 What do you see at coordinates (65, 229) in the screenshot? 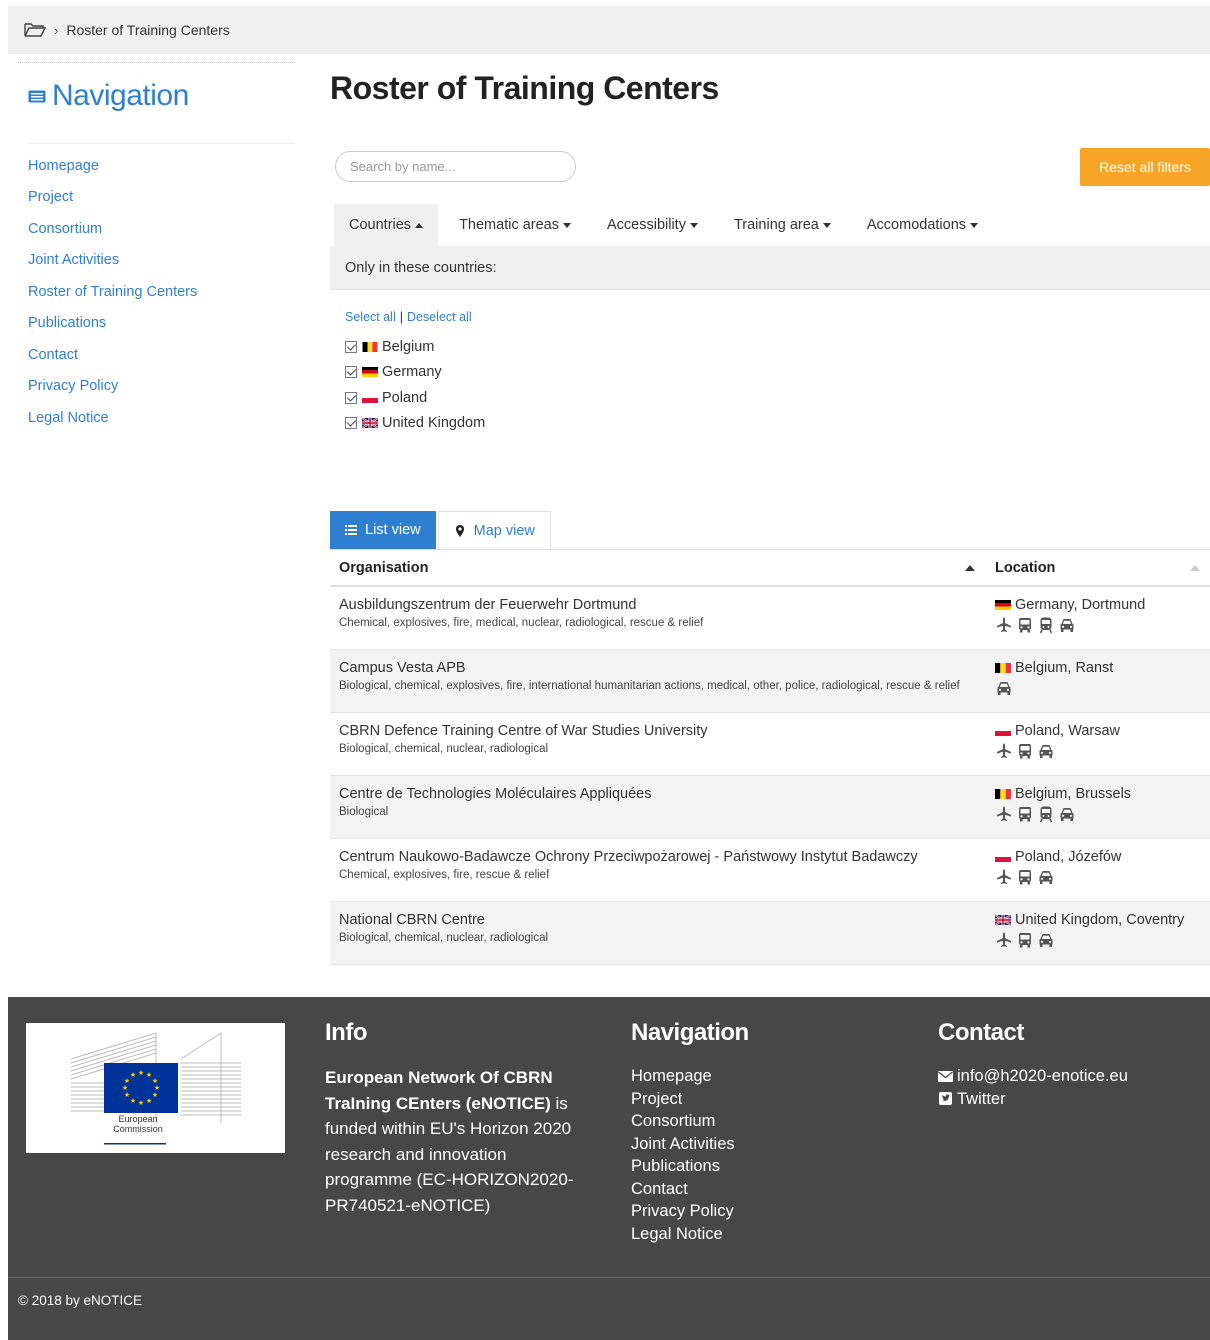
I see `sidebar-link: Consortium` at bounding box center [65, 229].